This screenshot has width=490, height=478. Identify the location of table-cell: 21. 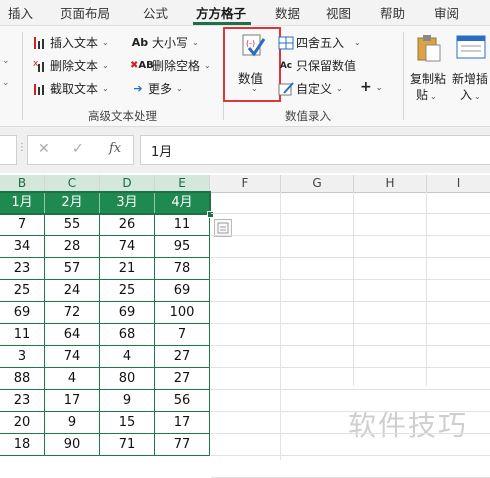
(127, 269).